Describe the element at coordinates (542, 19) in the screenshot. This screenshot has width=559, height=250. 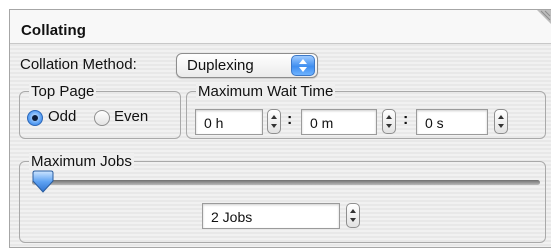
I see `resize-grip-icon` at that location.